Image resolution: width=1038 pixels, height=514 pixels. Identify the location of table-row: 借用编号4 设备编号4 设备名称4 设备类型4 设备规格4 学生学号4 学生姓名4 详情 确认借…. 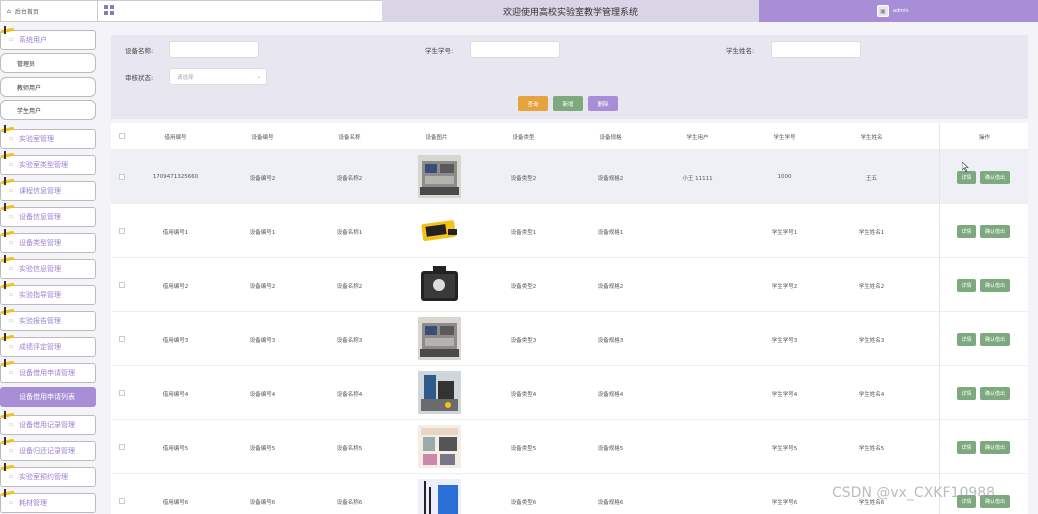
(569, 393).